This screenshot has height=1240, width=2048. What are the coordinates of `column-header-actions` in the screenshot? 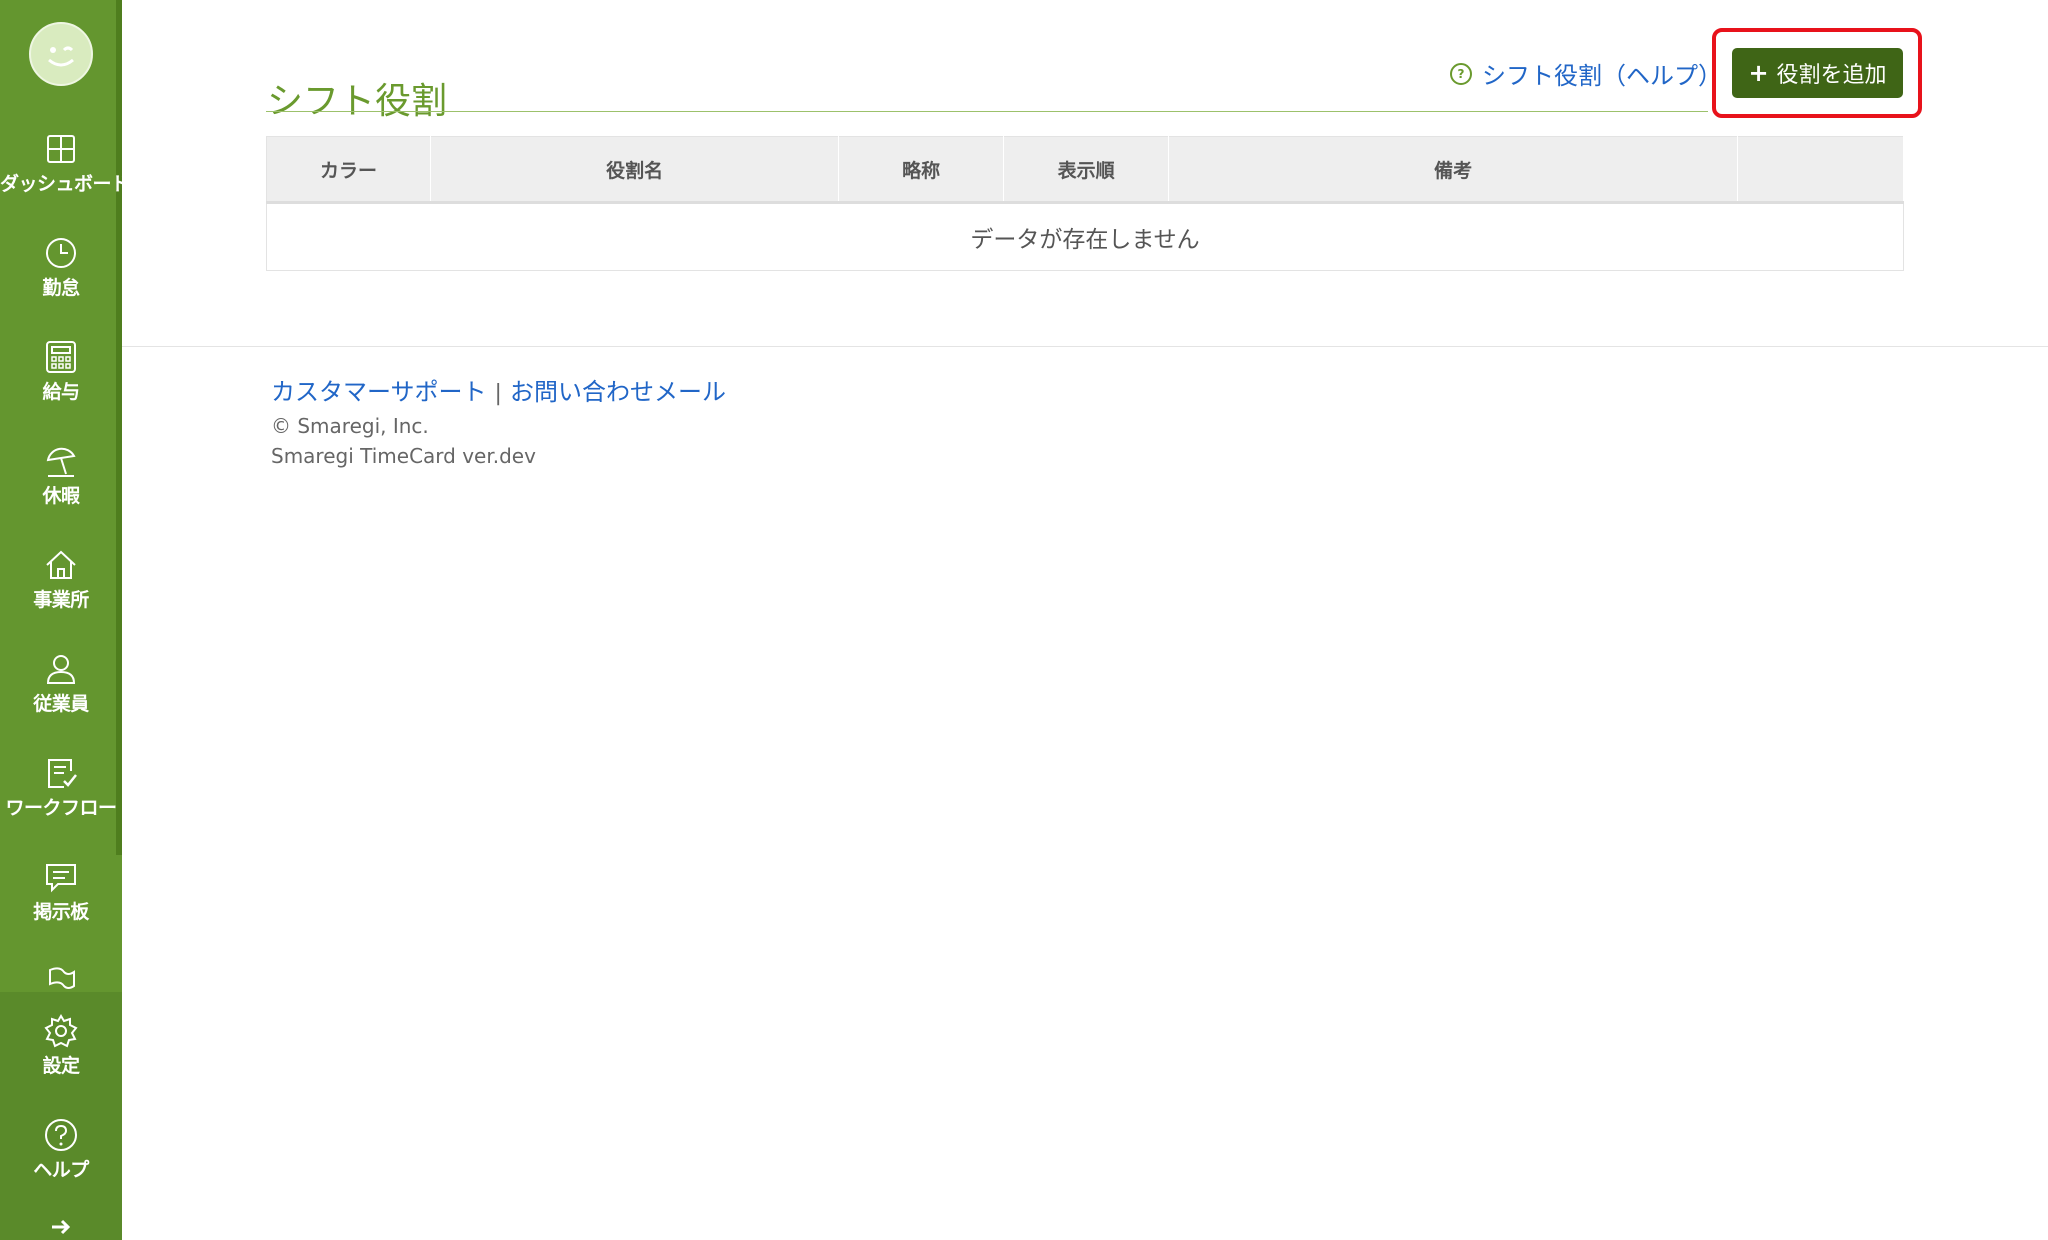 It's located at (1820, 170).